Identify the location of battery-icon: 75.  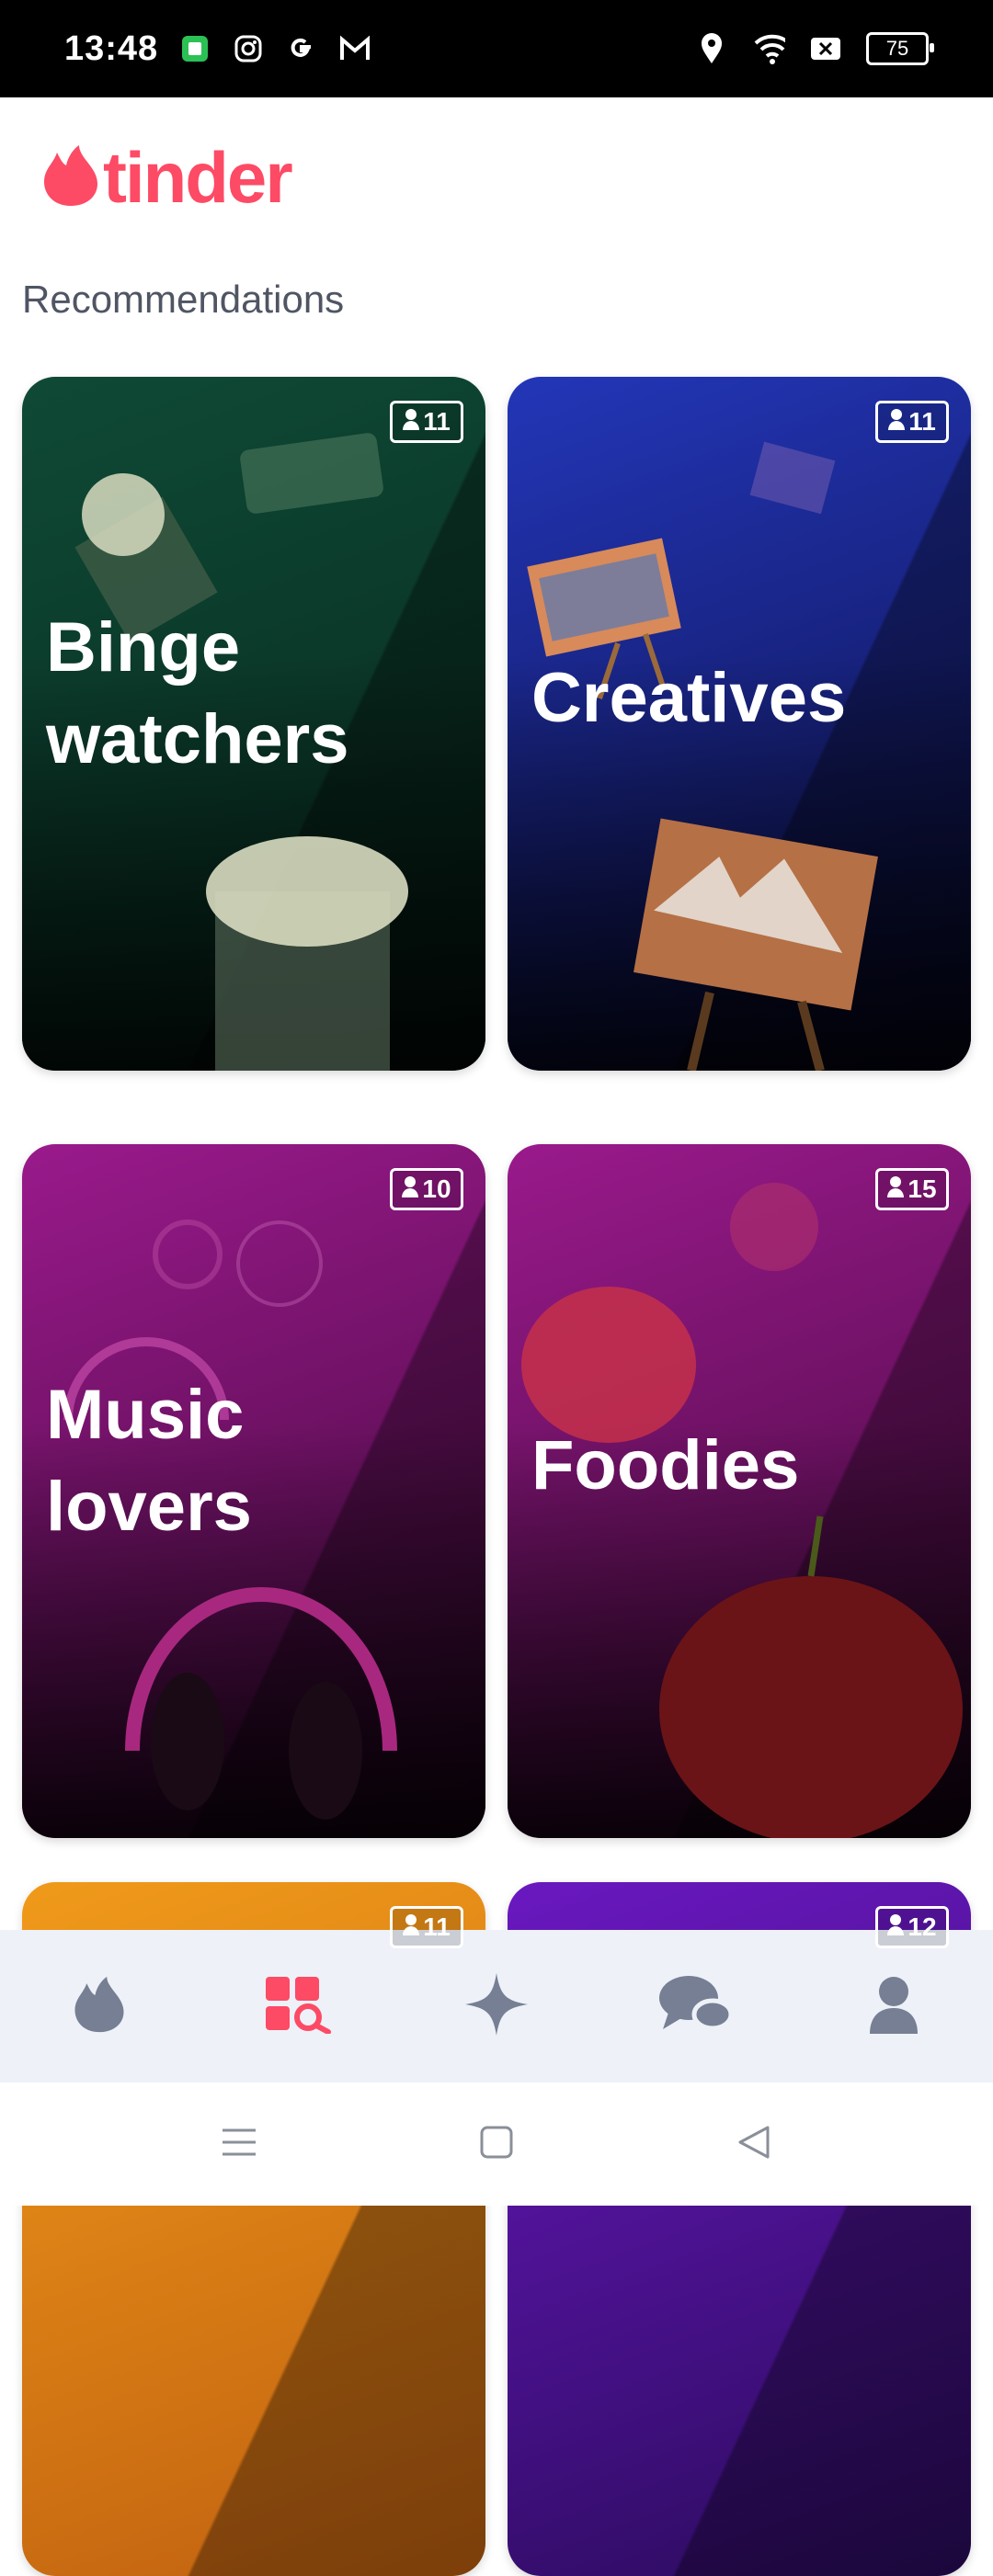
(900, 48).